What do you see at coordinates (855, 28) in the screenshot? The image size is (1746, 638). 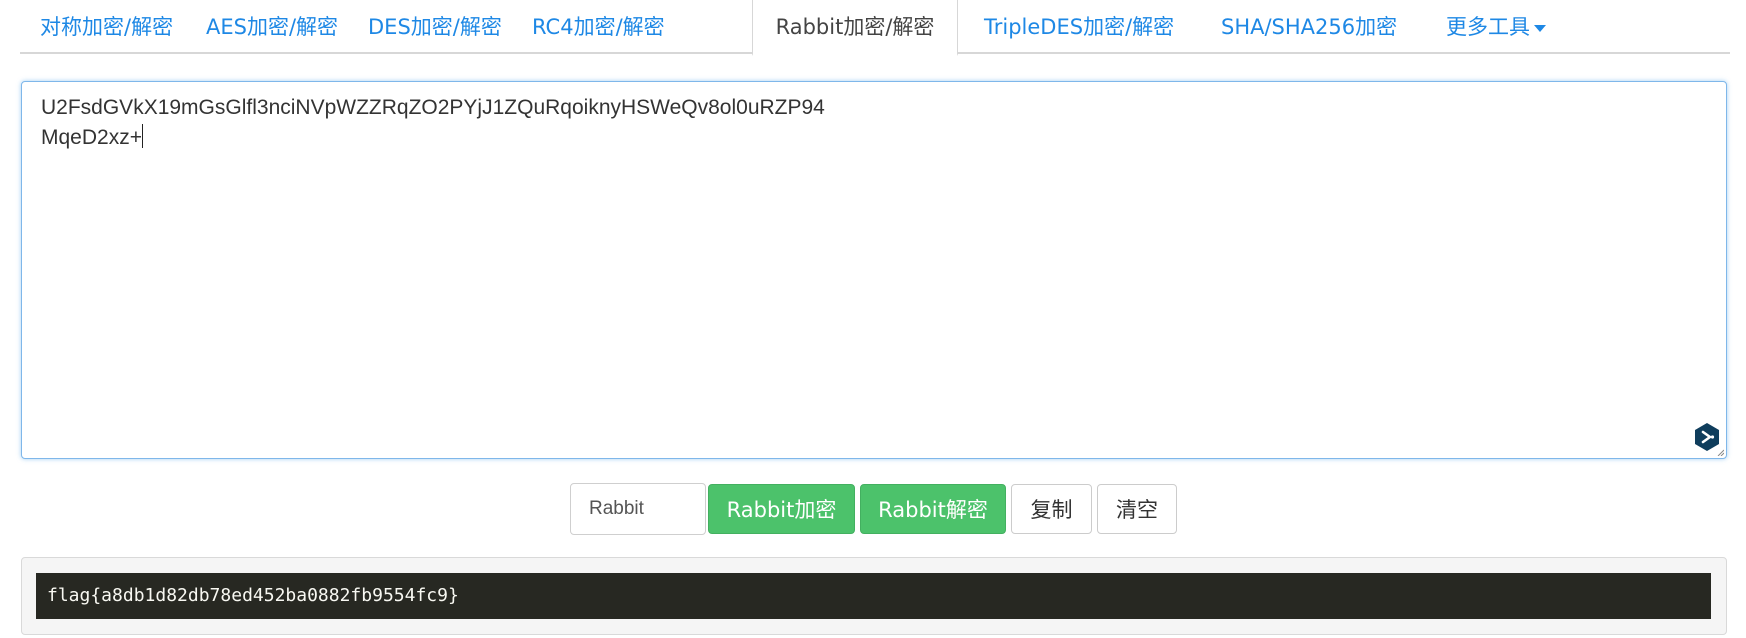 I see `tab-rabbit: Rabbit加密/解密` at bounding box center [855, 28].